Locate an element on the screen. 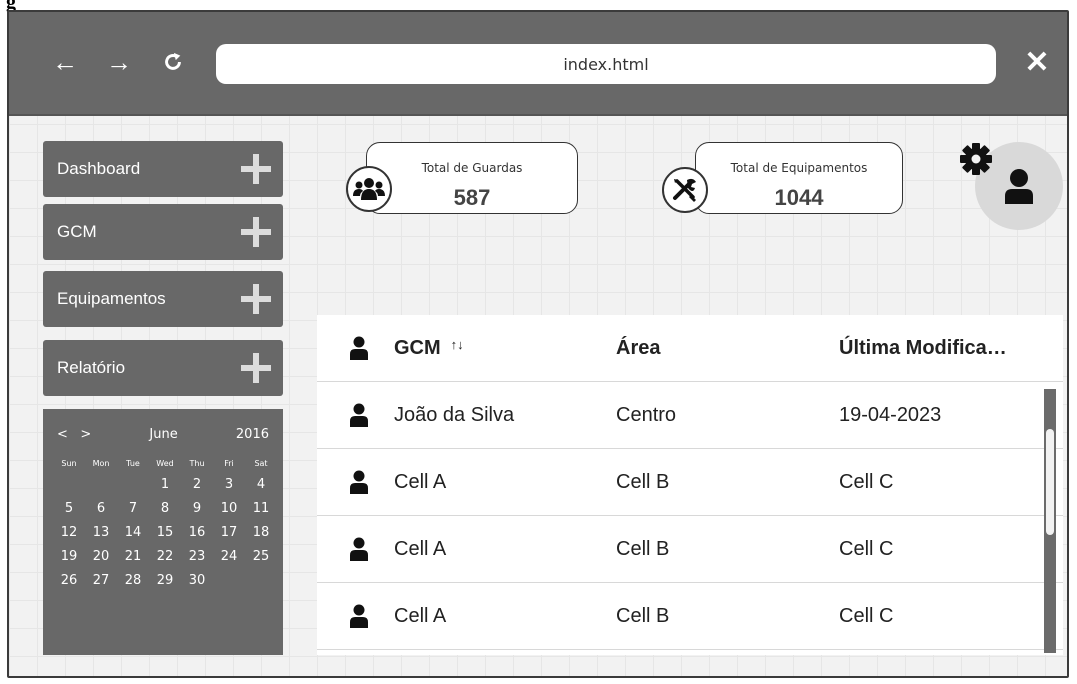 Image resolution: width=1077 pixels, height=684 pixels. sidebar-item-equipamentos: Equipamentos is located at coordinates (163, 299).